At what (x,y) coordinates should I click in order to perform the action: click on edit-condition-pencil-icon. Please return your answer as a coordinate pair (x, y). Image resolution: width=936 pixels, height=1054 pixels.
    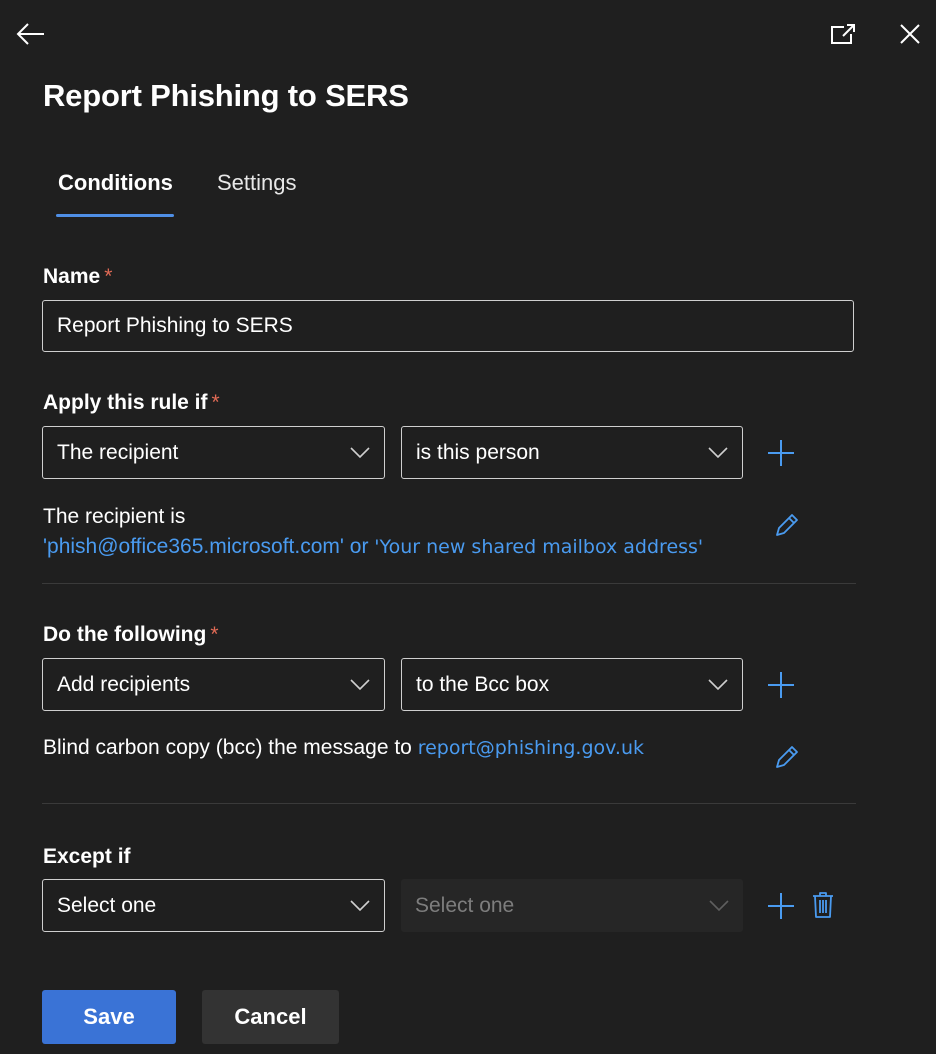
    Looking at the image, I should click on (787, 525).